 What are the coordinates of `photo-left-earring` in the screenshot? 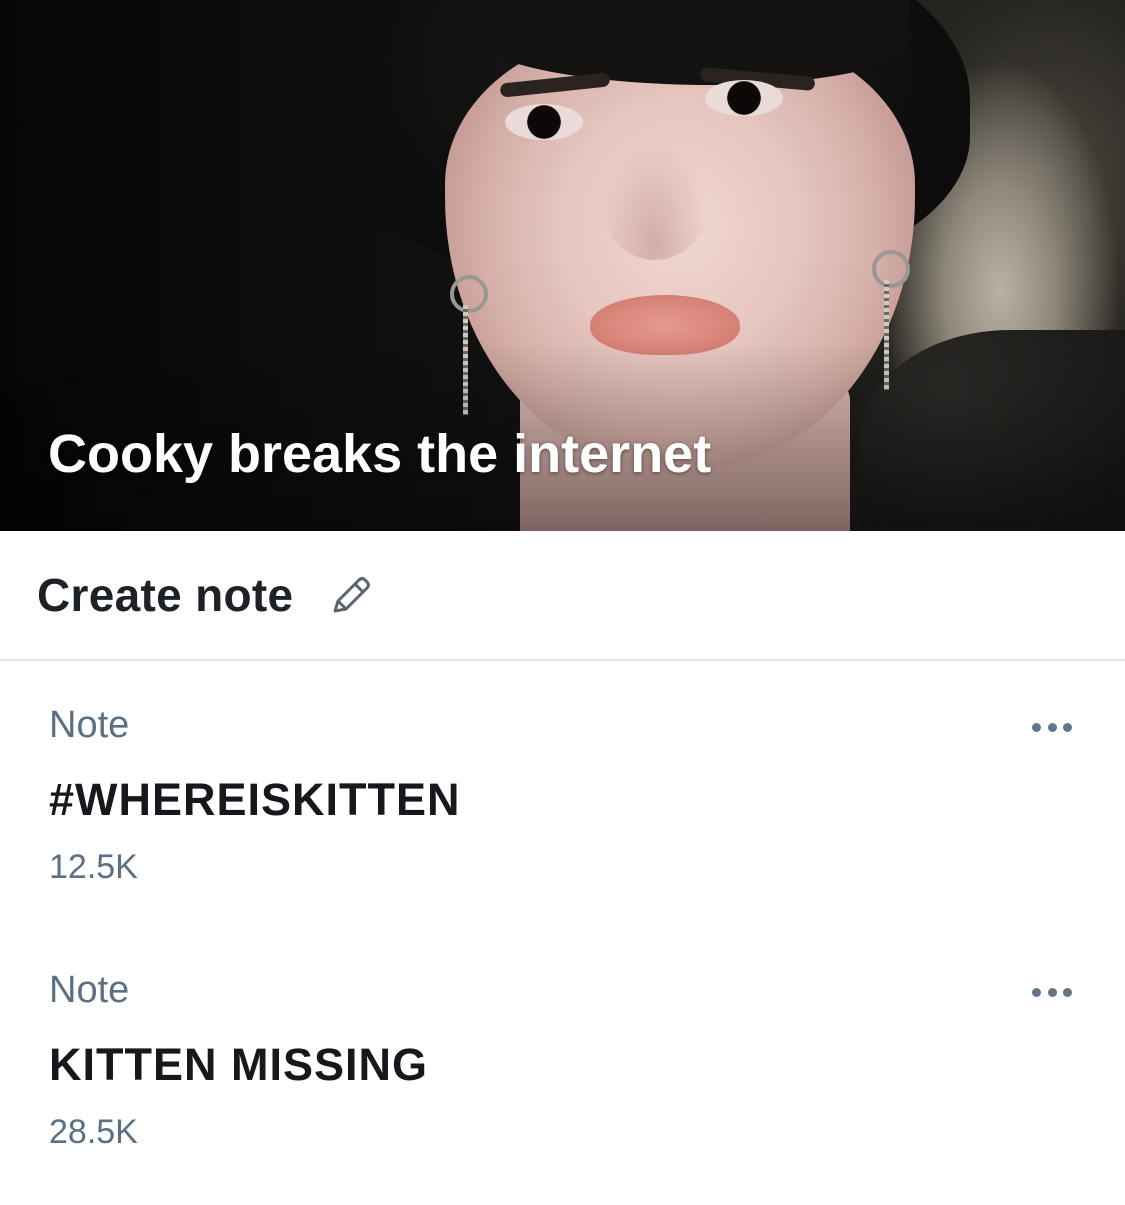 It's located at (469, 294).